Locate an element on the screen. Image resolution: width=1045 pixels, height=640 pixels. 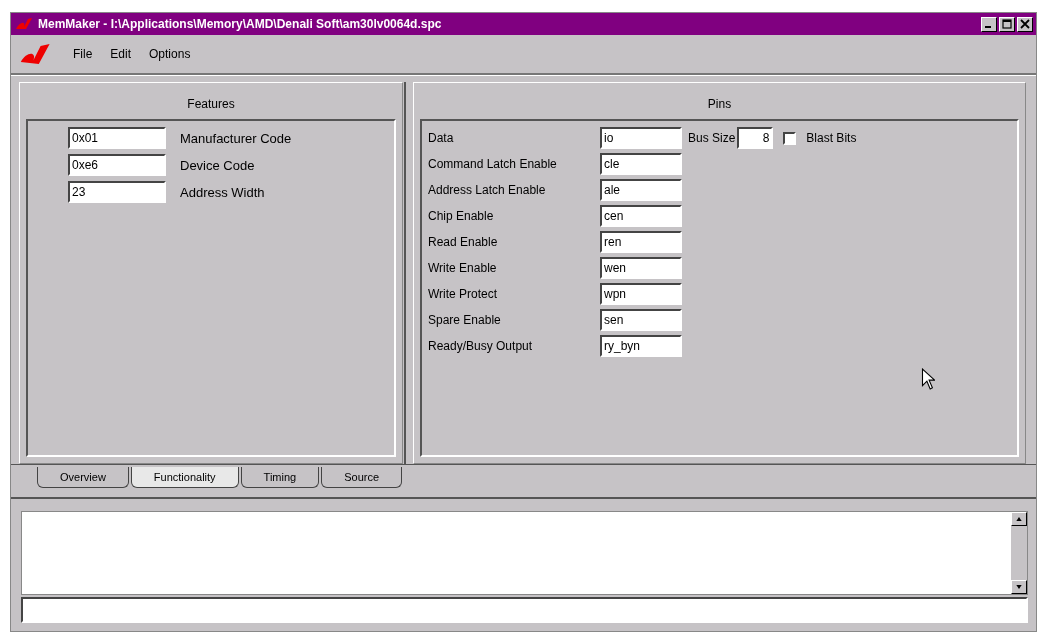
text-field: 23 is located at coordinates (117, 192).